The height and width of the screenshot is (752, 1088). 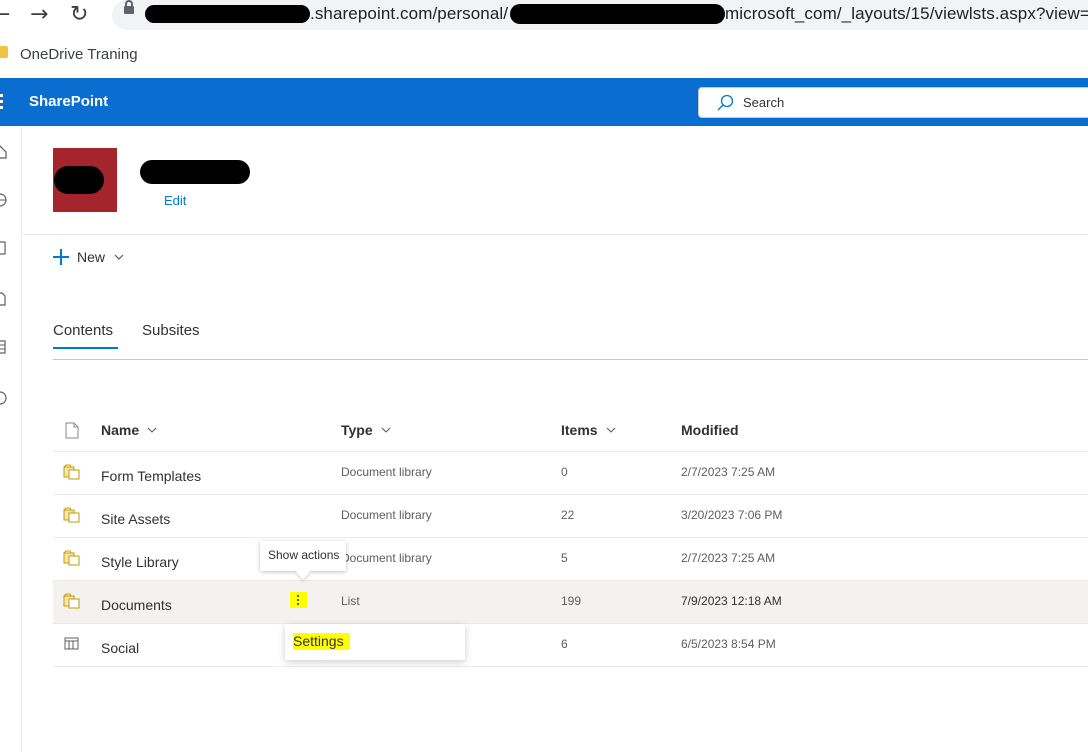 What do you see at coordinates (893, 102) in the screenshot?
I see `search-box: Search` at bounding box center [893, 102].